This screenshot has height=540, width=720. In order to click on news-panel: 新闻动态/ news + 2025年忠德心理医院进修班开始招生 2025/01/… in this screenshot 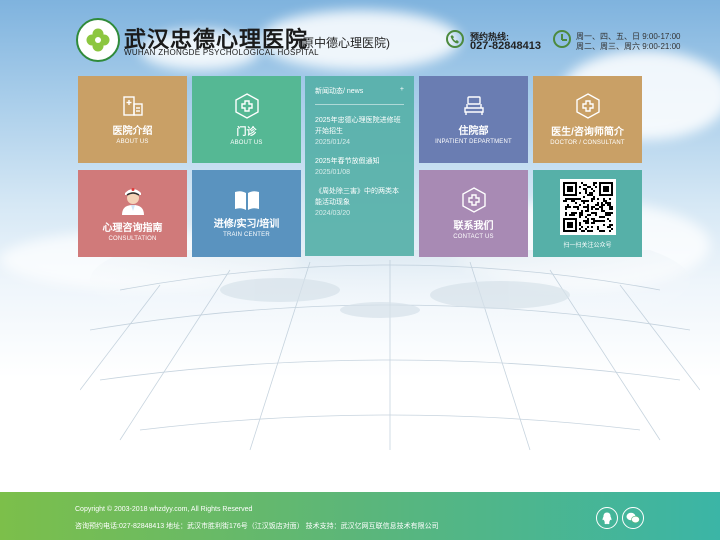, I will do `click(359, 166)`.